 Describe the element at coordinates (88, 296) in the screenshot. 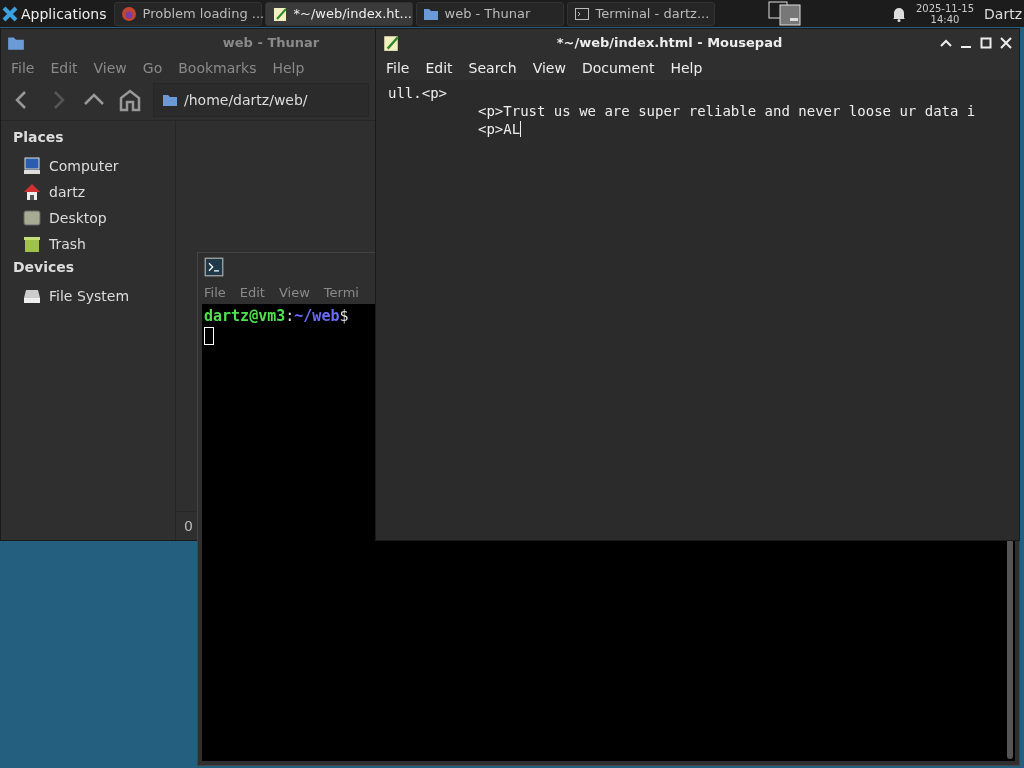

I see `sidebar-item: File System` at that location.